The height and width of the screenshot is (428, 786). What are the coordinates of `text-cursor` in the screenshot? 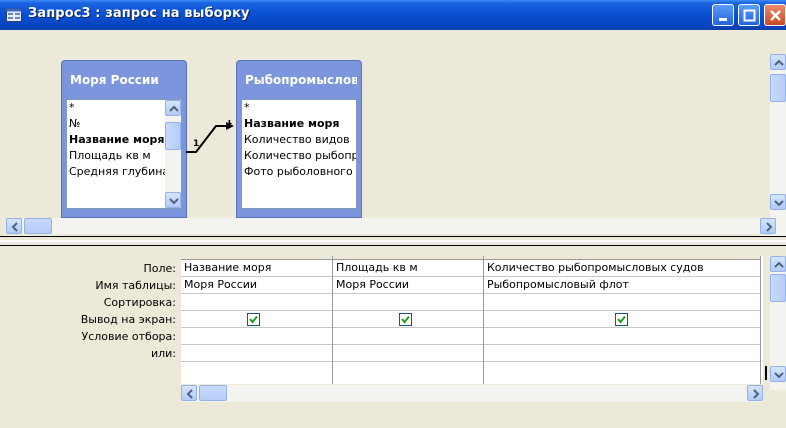 It's located at (766, 373).